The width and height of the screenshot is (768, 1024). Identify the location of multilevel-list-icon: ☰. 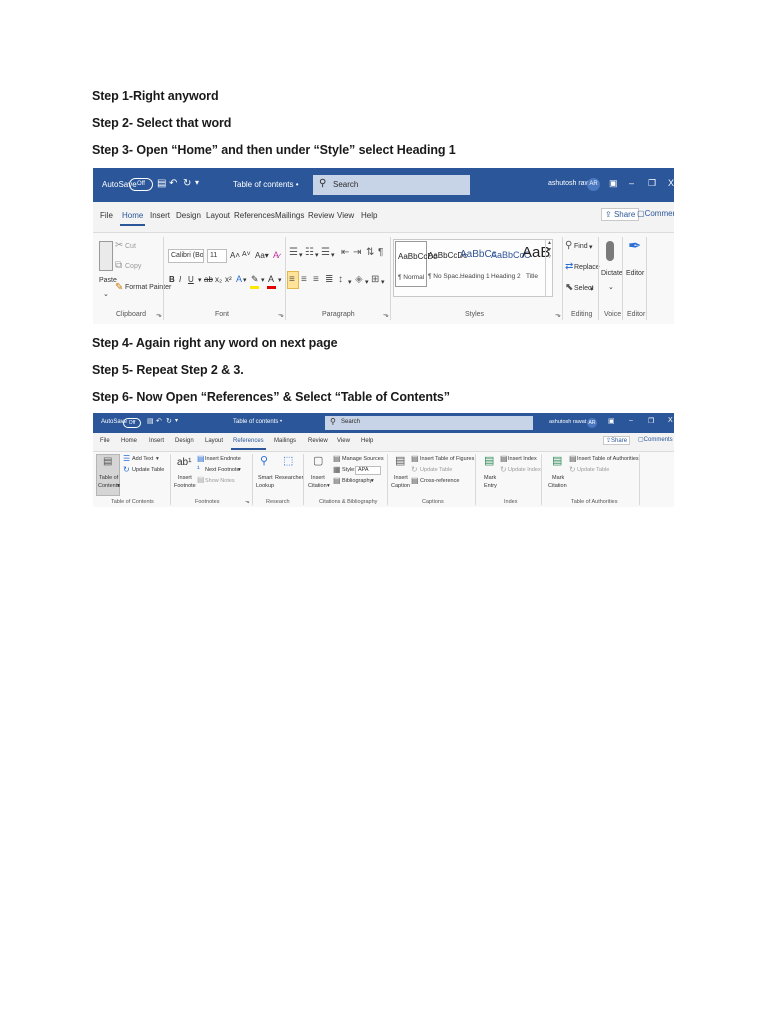
(325, 253).